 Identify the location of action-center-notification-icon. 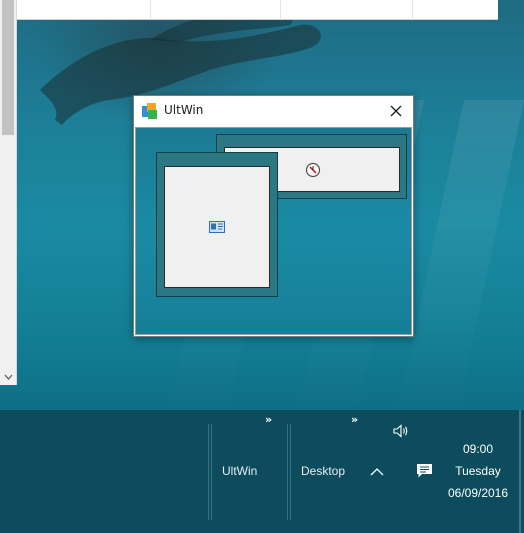
(424, 471).